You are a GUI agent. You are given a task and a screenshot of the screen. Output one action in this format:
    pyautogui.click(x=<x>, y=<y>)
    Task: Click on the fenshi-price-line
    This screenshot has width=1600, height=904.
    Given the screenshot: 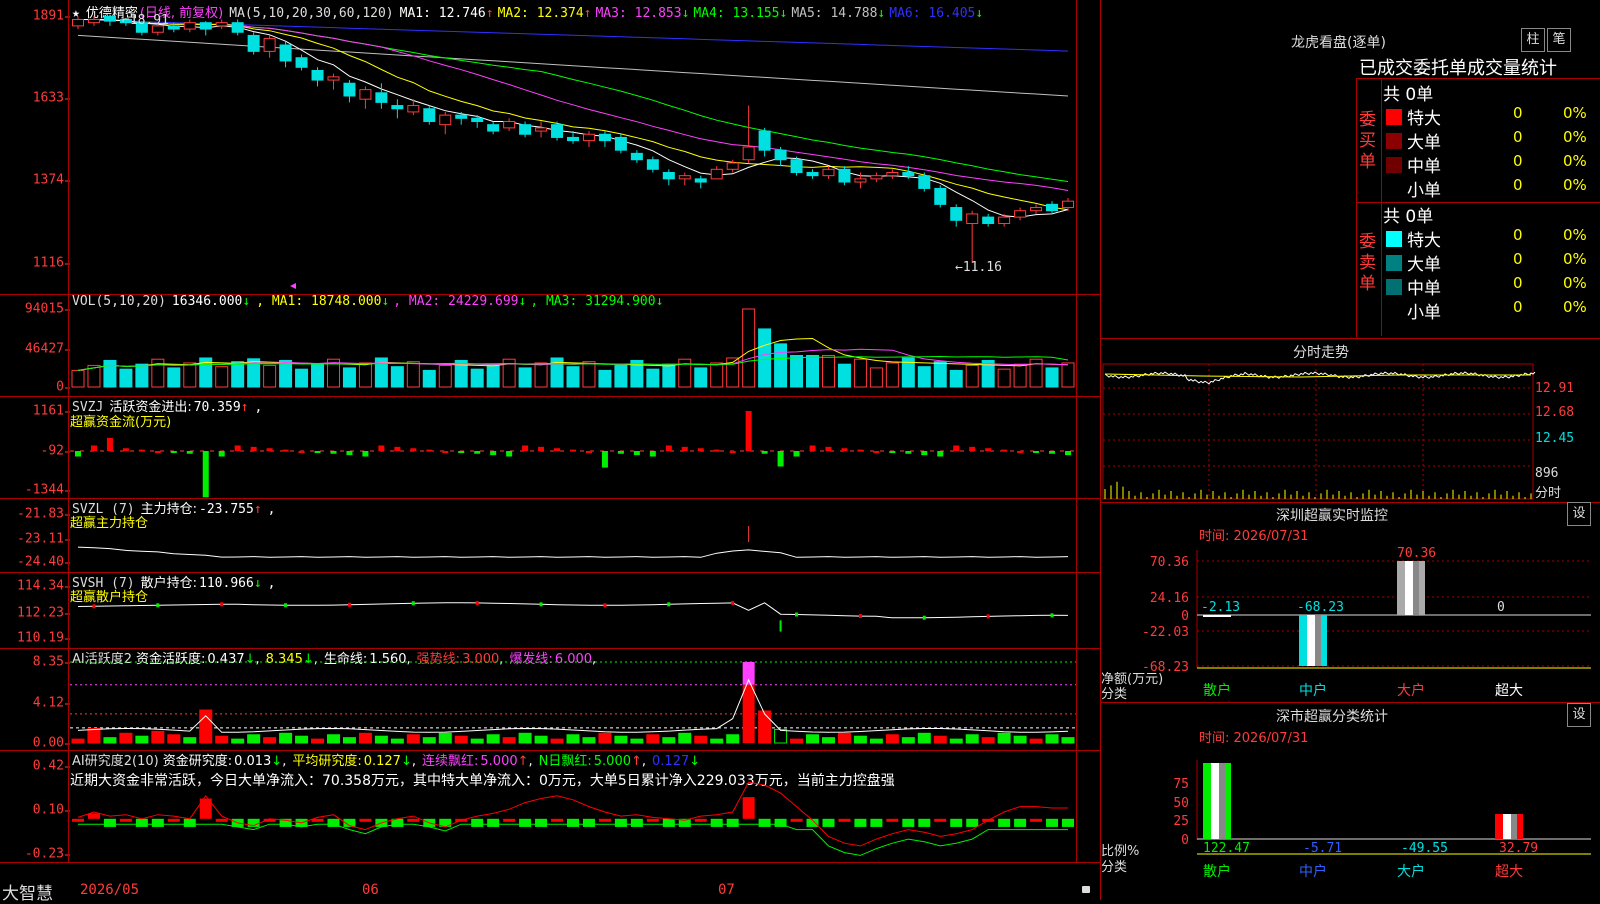 What is the action you would take?
    pyautogui.click(x=1320, y=378)
    